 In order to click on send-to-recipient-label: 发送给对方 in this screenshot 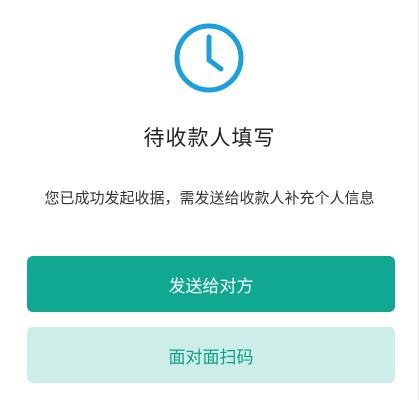, I will do `click(211, 286)`.